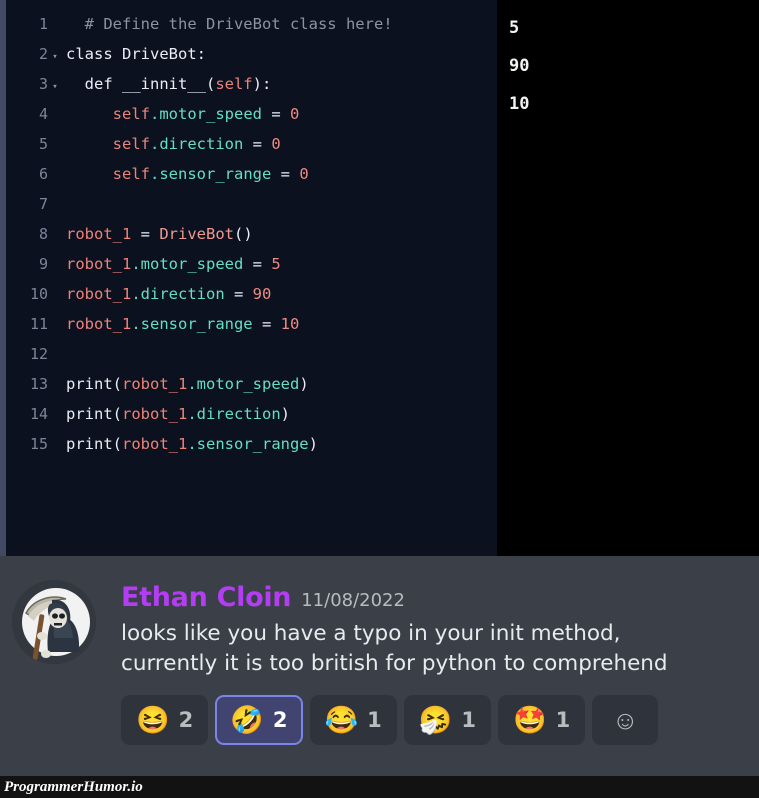 This screenshot has height=798, width=759. I want to click on add-reaction-icon: ☺, so click(625, 720).